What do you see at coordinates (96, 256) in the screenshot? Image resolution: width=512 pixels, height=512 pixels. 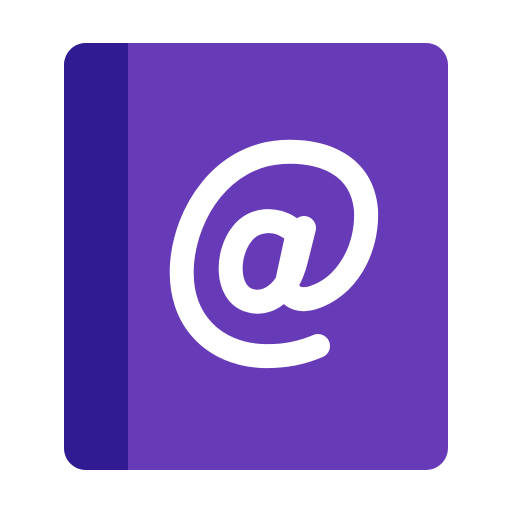 I see `book-spine` at bounding box center [96, 256].